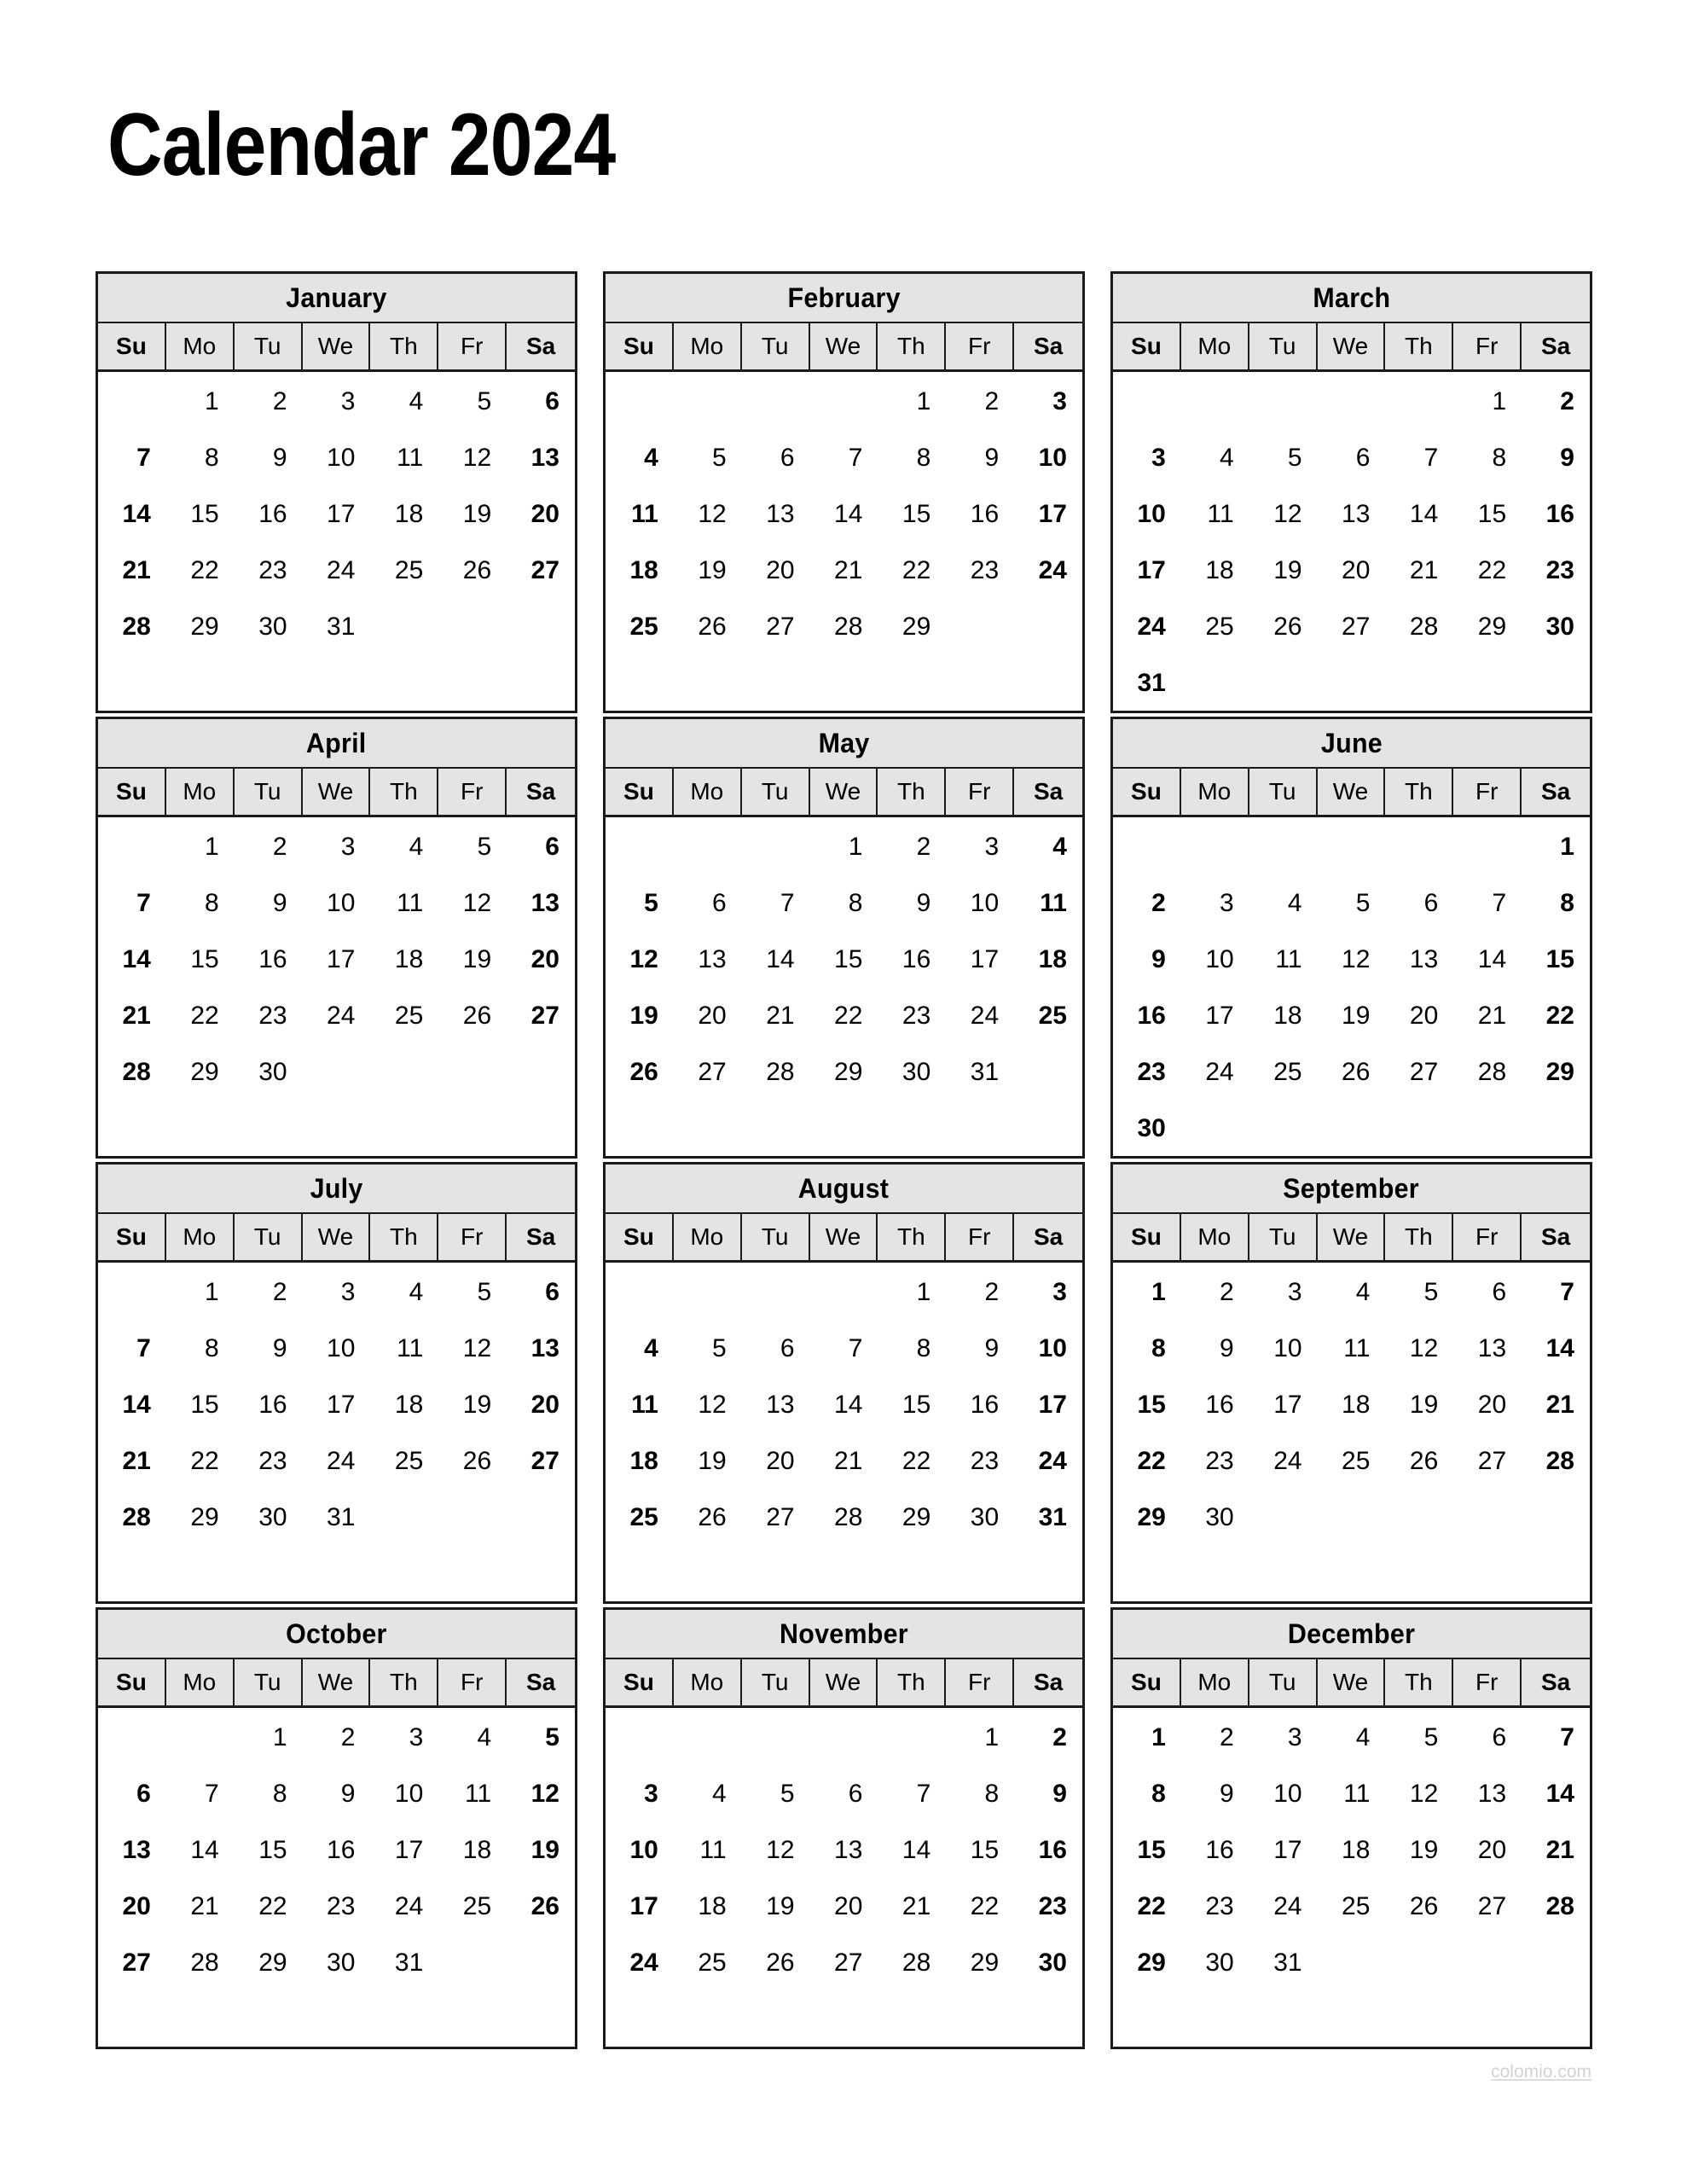 The height and width of the screenshot is (2184, 1687). I want to click on day-cell: 19, so click(708, 1462).